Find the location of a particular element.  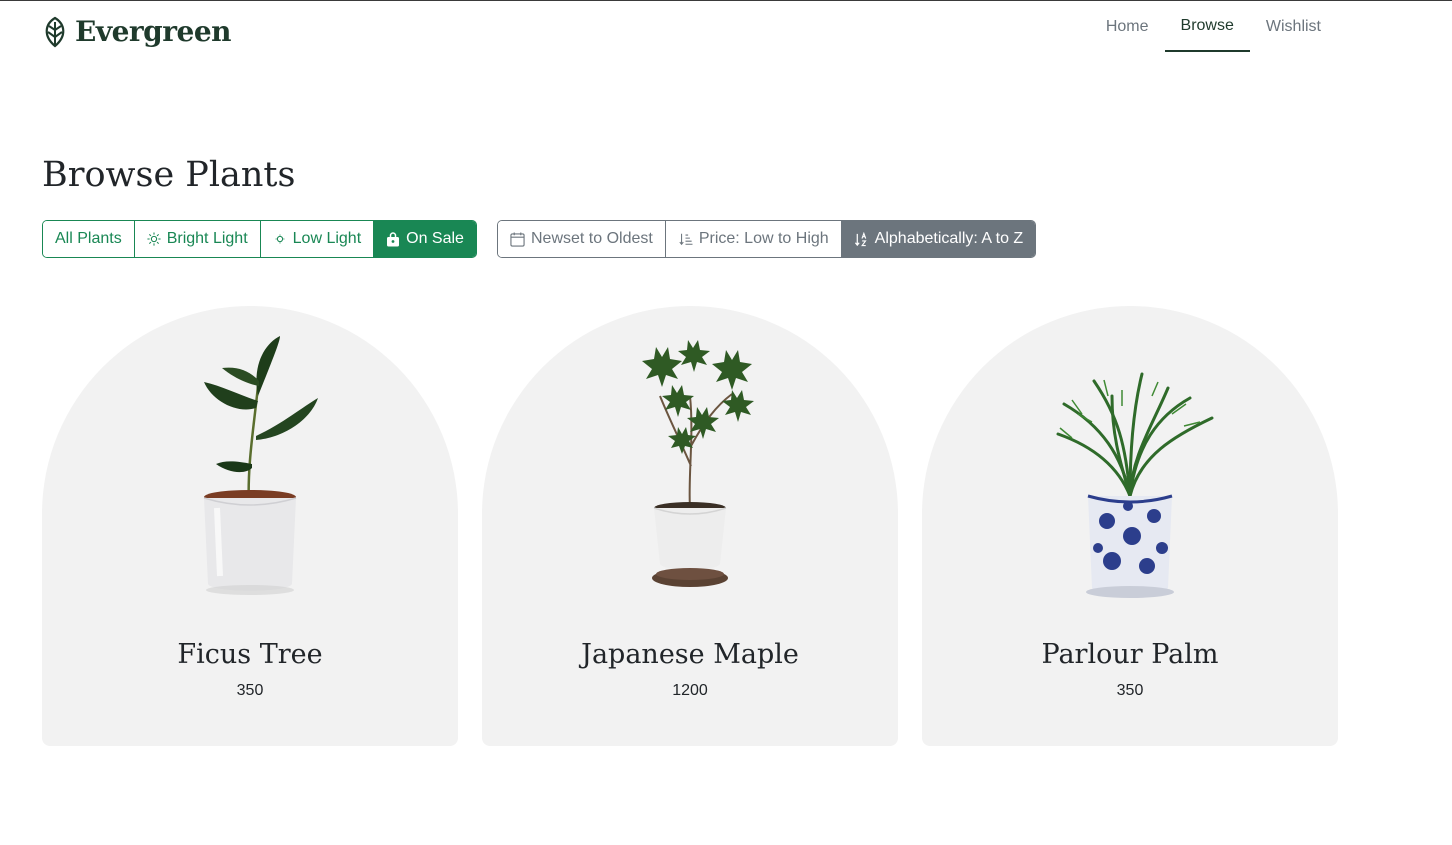

nav-browse: Browse is located at coordinates (1207, 26).